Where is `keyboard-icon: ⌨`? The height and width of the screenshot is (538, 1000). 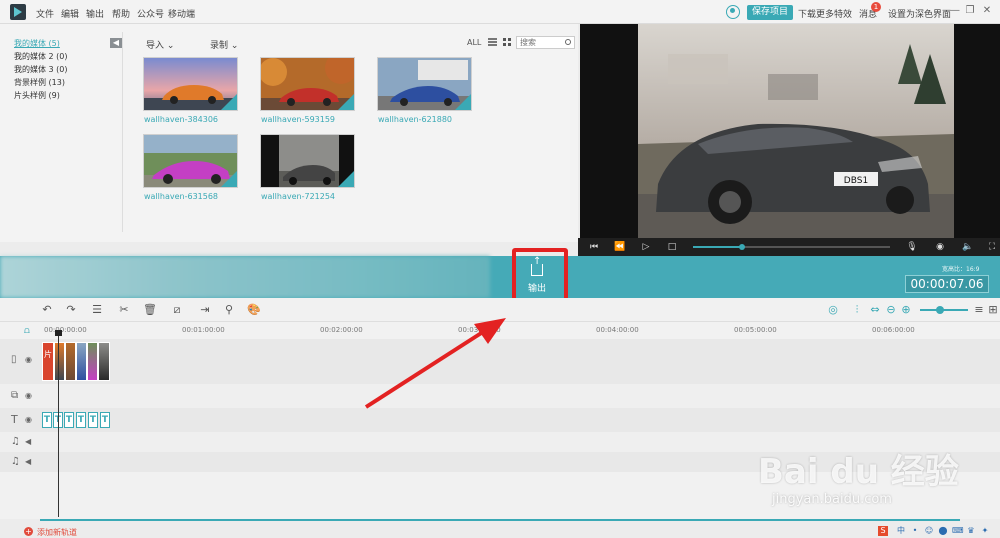
keyboard-icon: ⌨ is located at coordinates (958, 531).